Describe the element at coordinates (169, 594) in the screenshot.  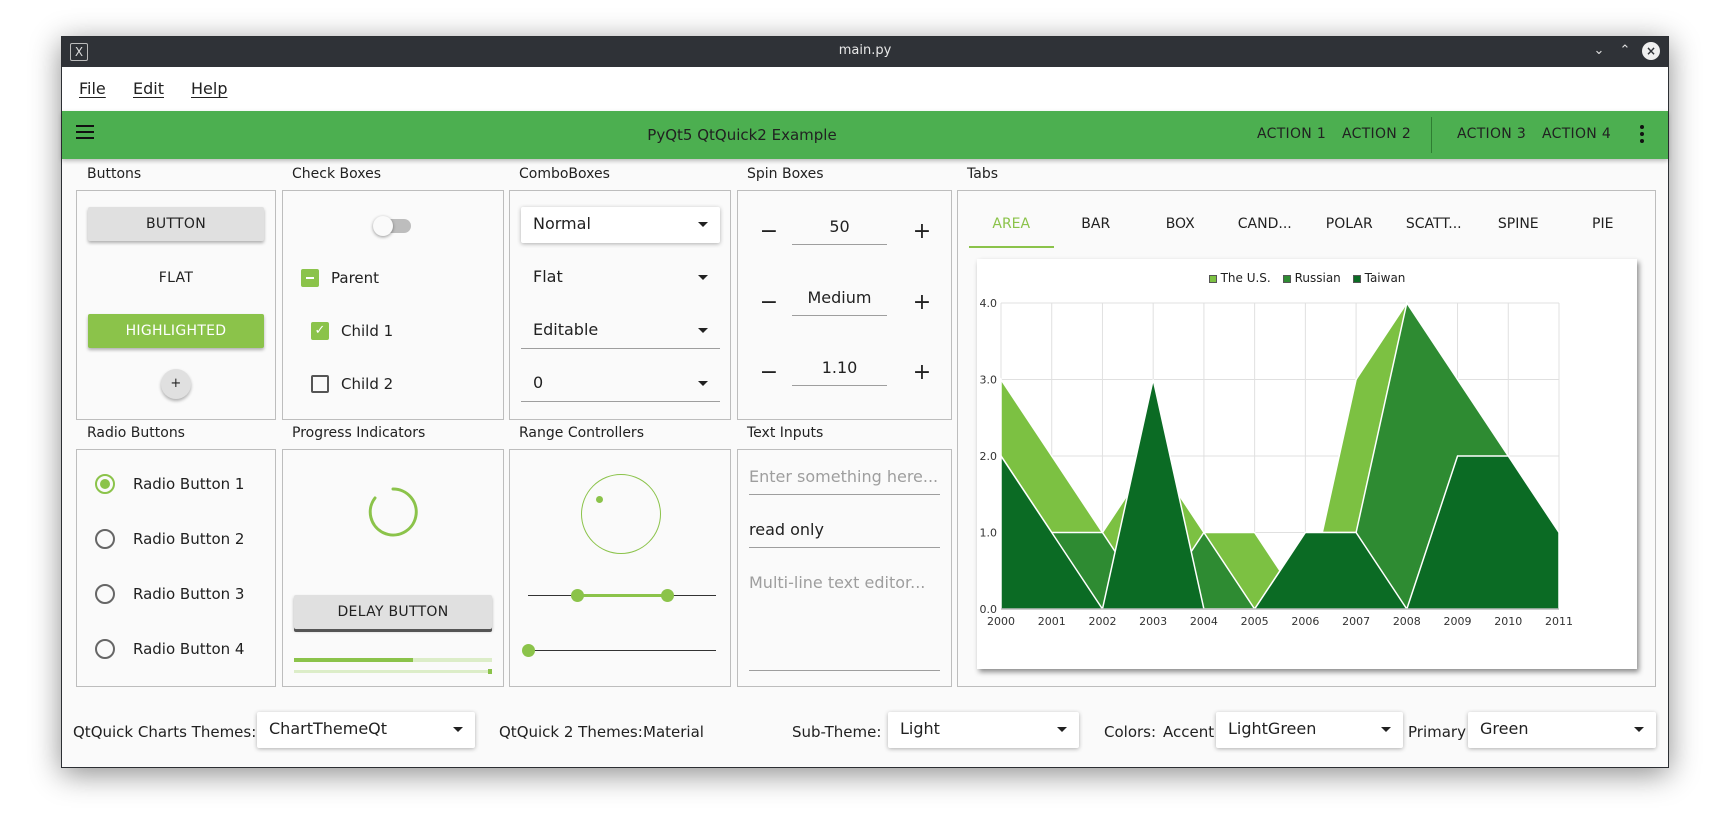
I see `radio-button-3: Radio Button 3` at that location.